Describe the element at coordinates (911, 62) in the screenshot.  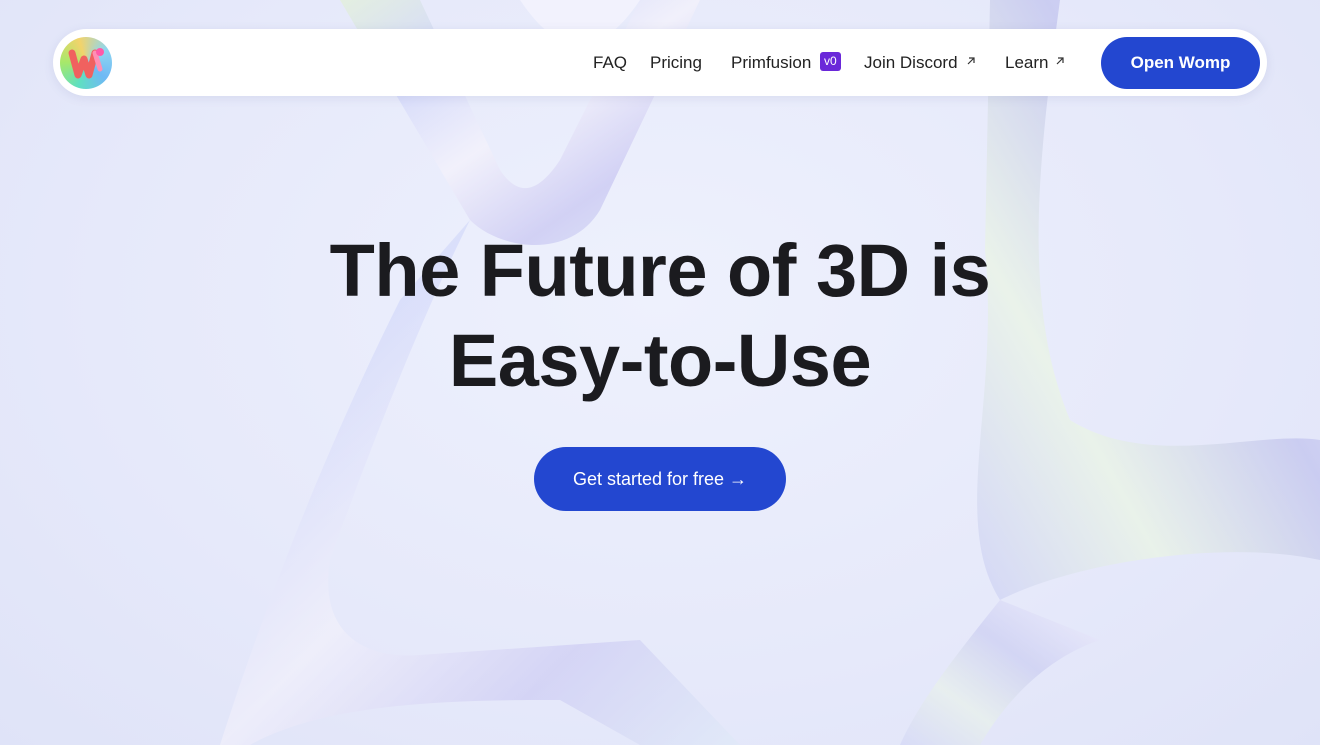
I see `nav-link-join-discord: Join Discord` at that location.